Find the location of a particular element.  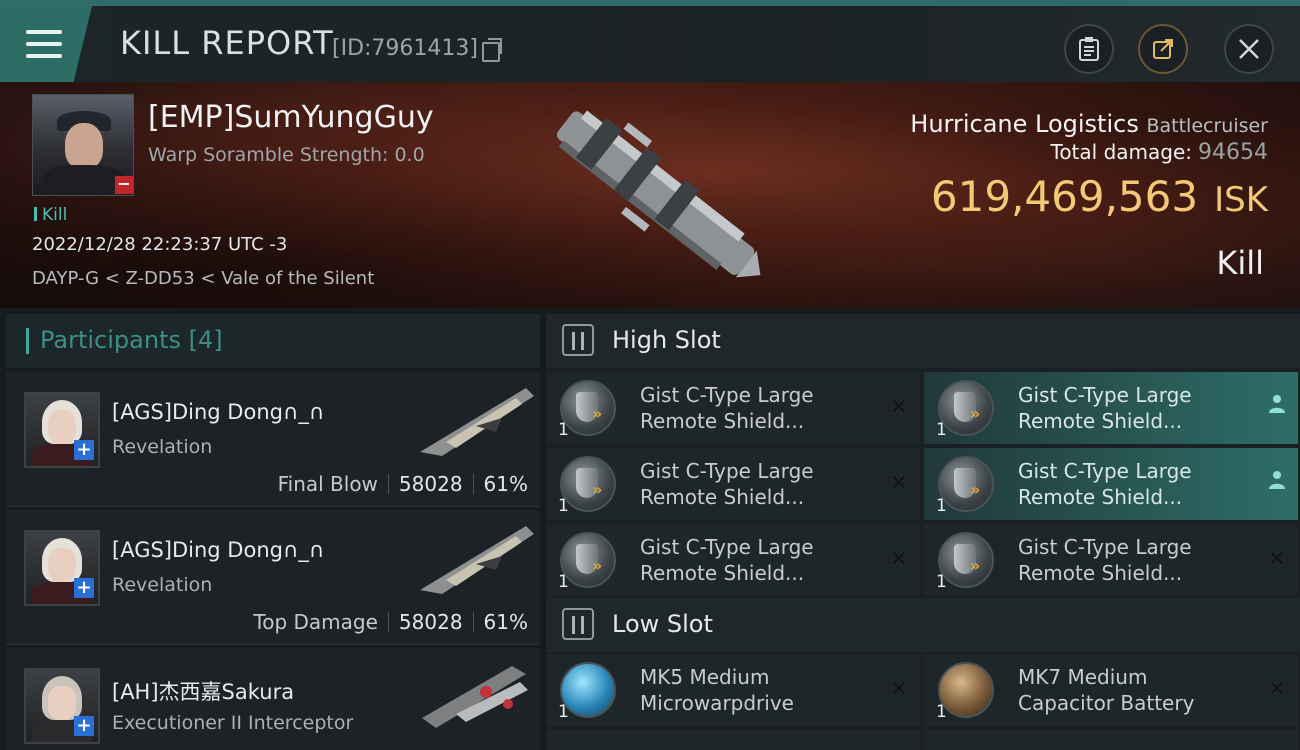

isk-unit: ISK is located at coordinates (1241, 200).